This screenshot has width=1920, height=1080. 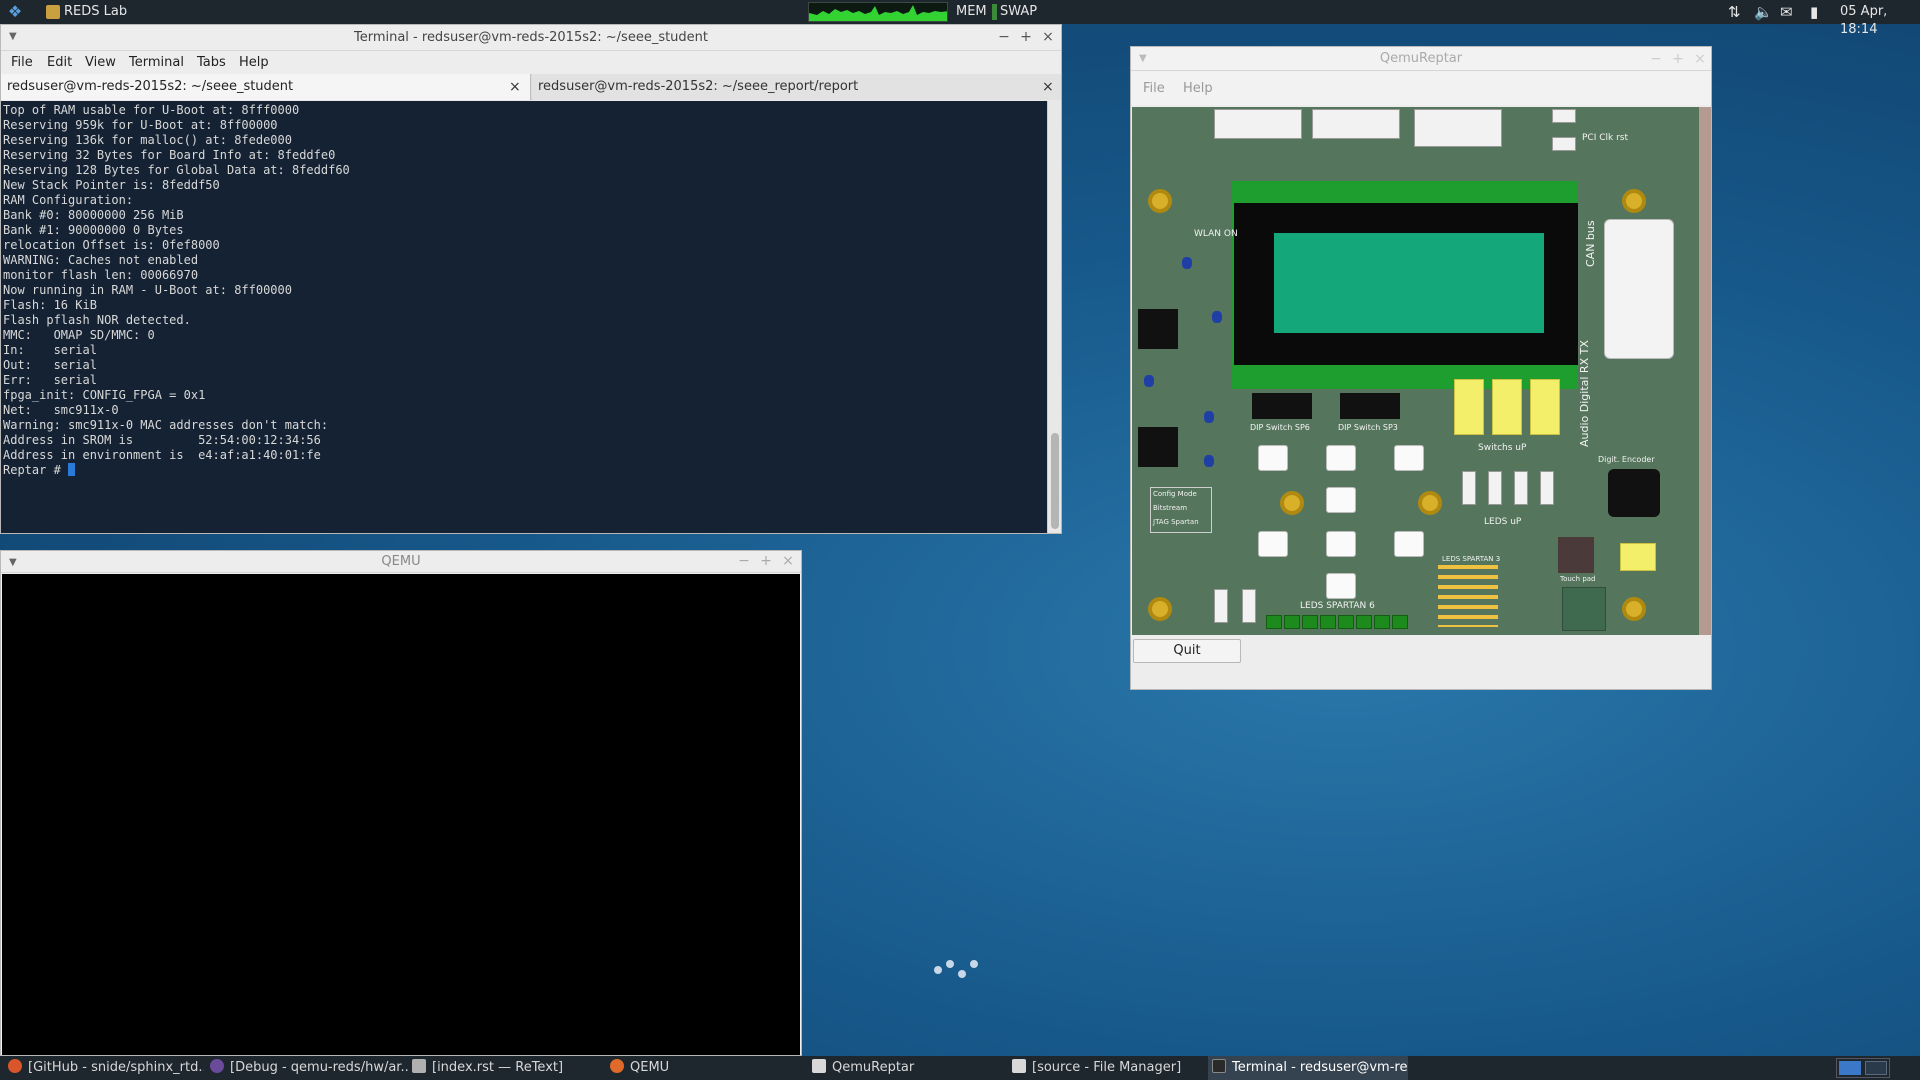 What do you see at coordinates (498, 1067) in the screenshot?
I see `taskbar-item-label: [index.rst — ReText]` at bounding box center [498, 1067].